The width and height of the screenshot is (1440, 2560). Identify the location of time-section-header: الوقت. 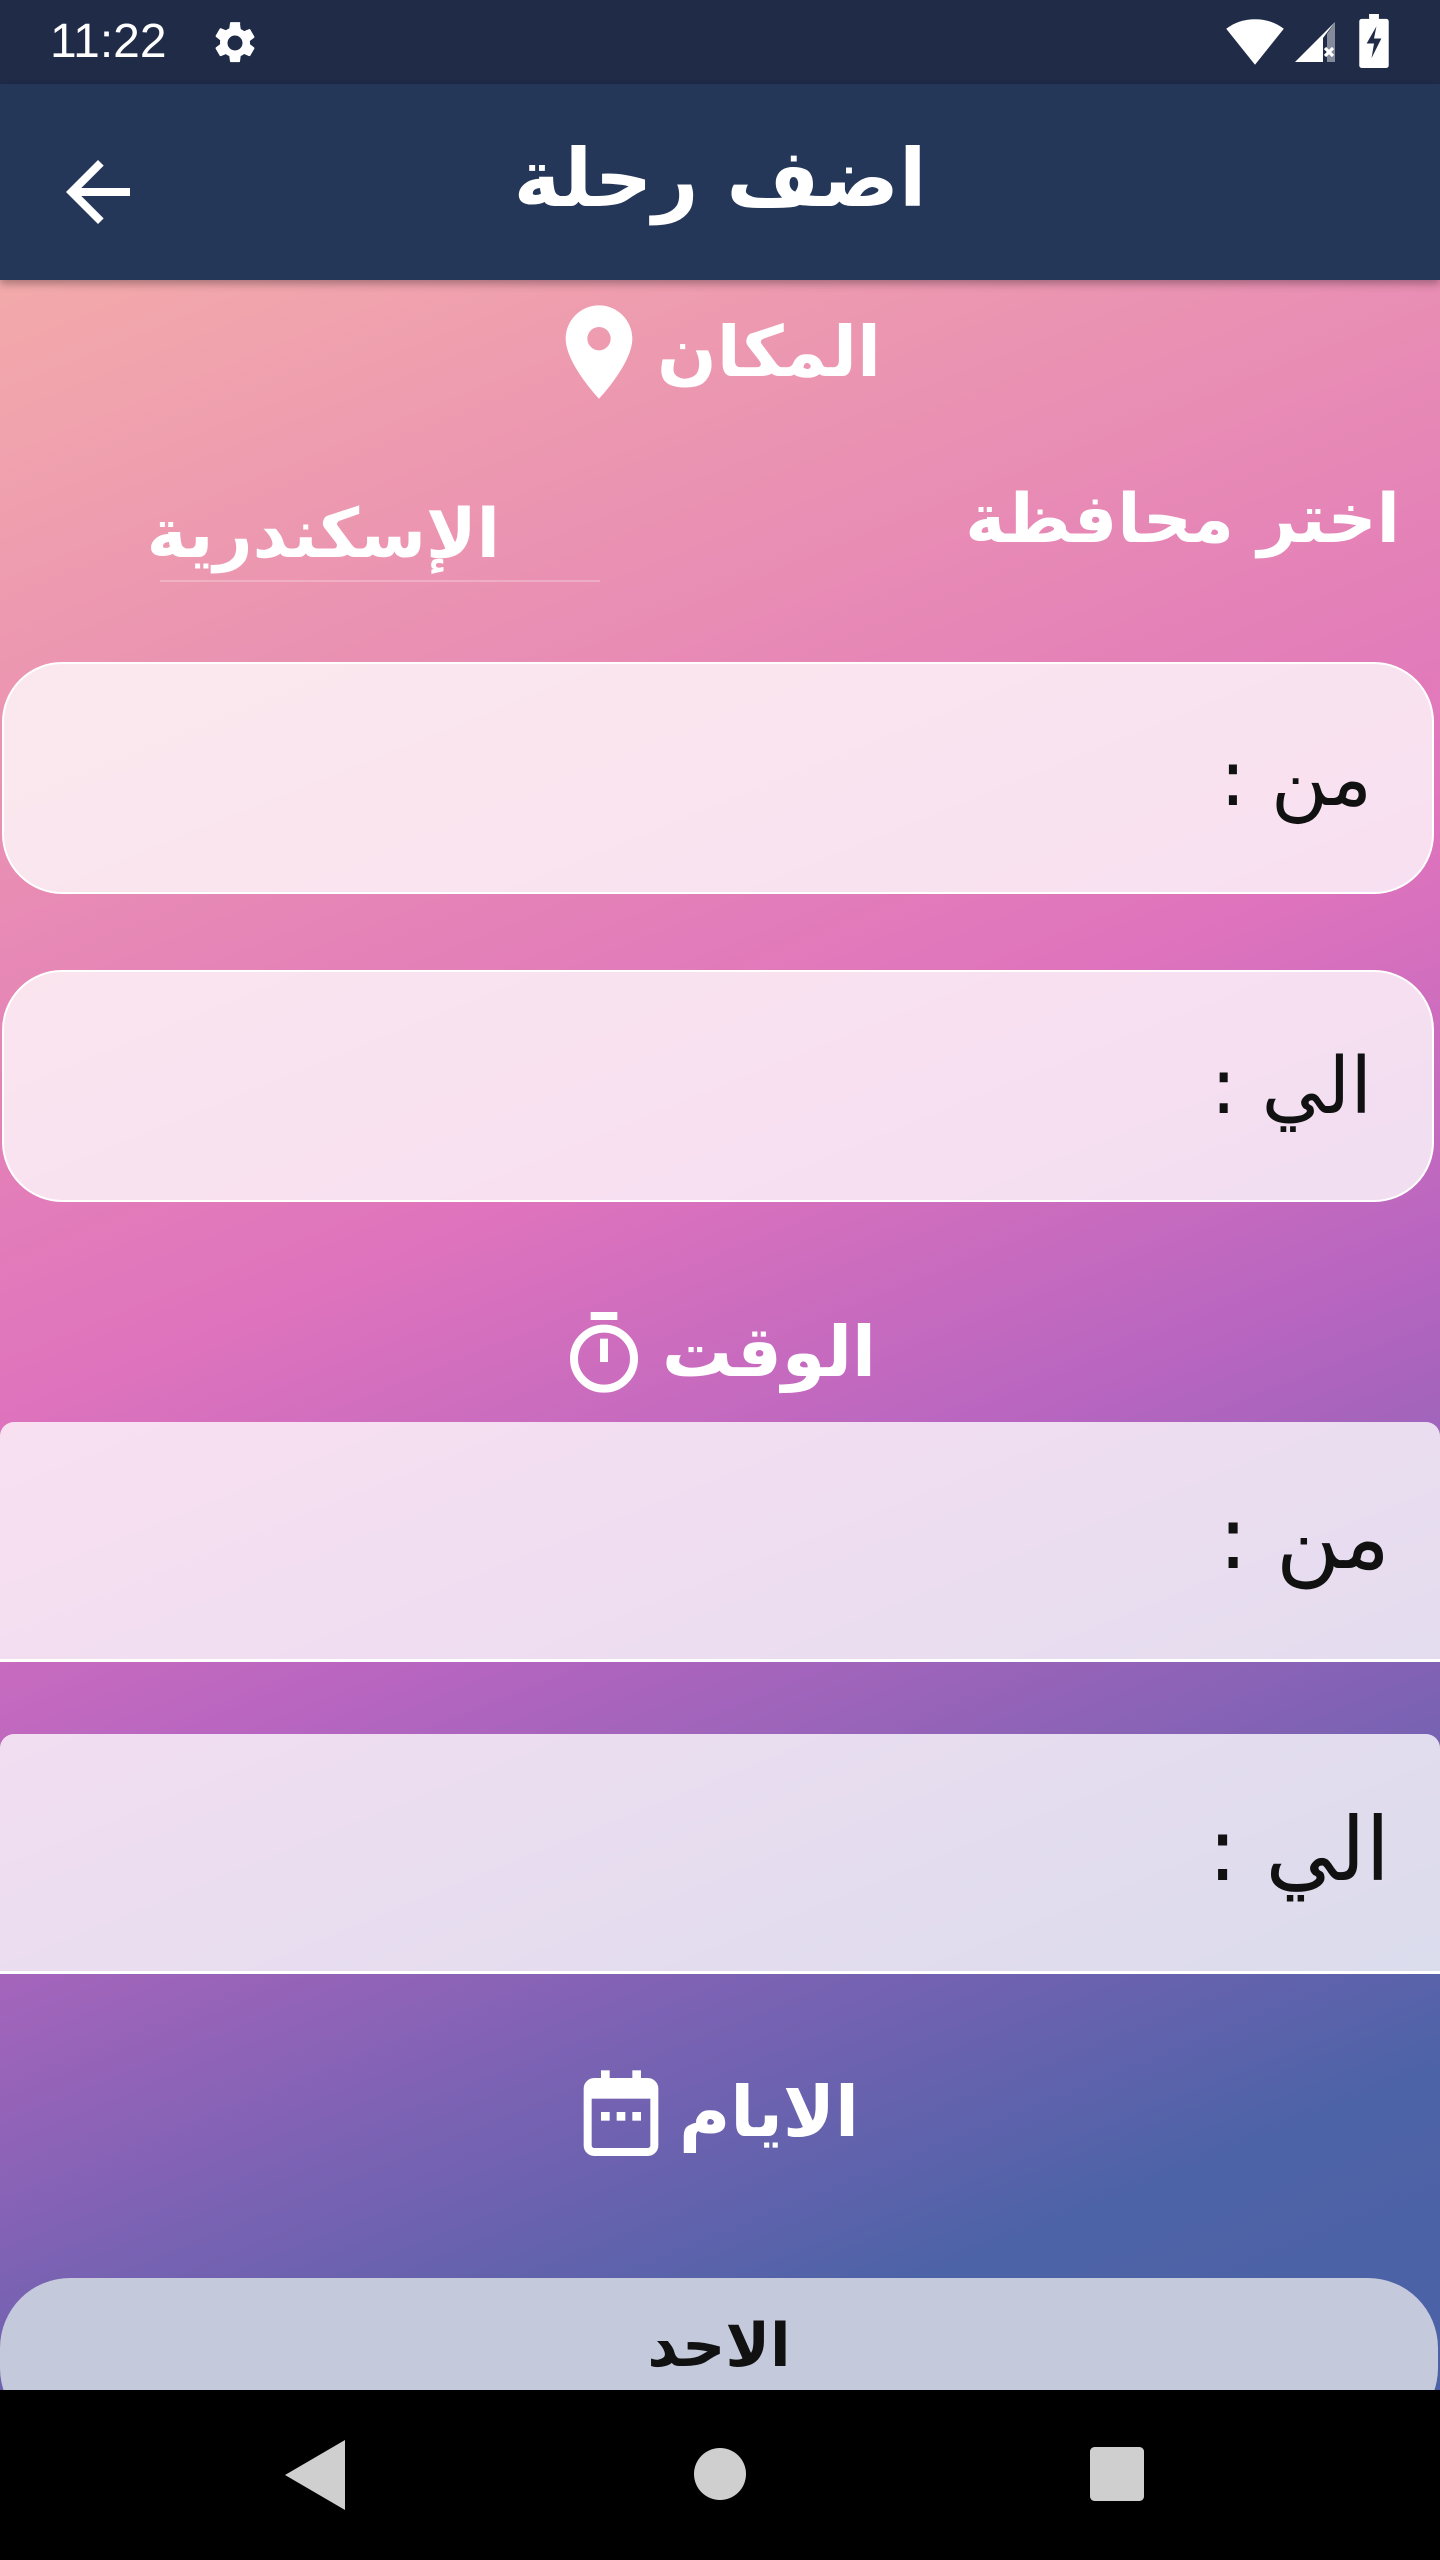
(720, 1352).